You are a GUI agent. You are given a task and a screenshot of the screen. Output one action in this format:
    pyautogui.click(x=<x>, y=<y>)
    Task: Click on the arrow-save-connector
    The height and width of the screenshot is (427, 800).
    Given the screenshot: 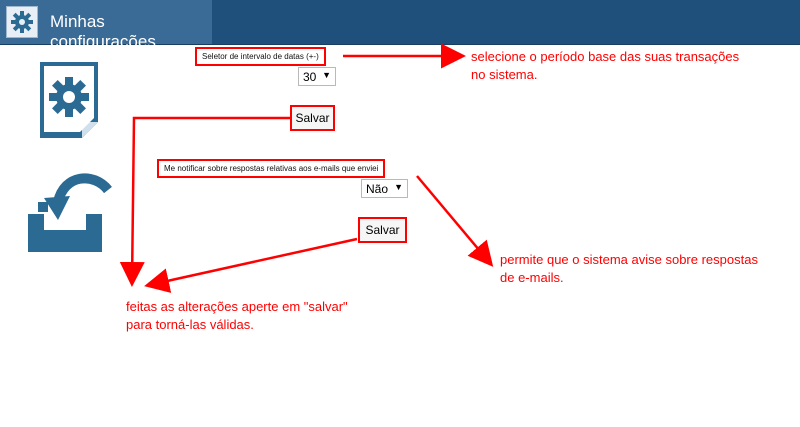 What is the action you would take?
    pyautogui.click(x=204, y=201)
    